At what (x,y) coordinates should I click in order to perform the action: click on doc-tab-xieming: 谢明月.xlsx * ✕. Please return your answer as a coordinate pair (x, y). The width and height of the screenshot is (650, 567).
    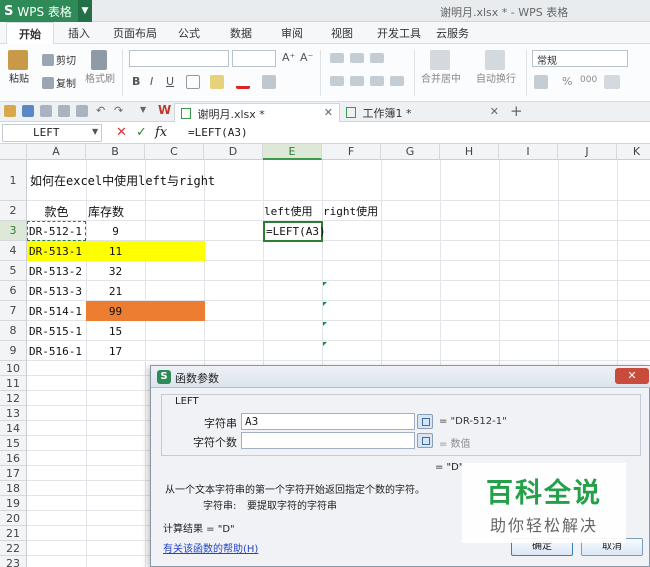
    Looking at the image, I should click on (257, 112).